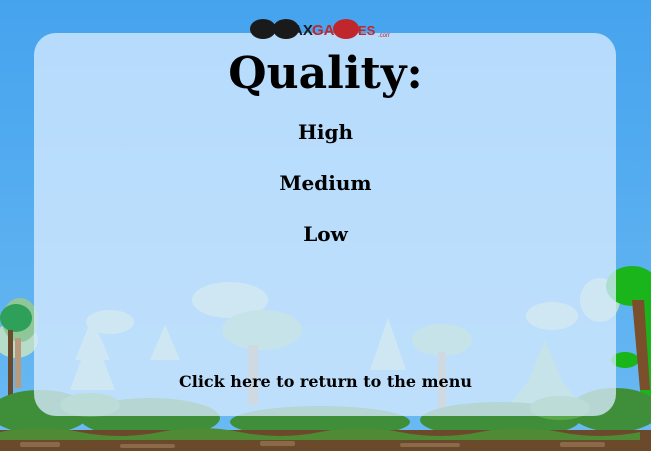 The image size is (651, 451). I want to click on svg-text: ES, so click(367, 30).